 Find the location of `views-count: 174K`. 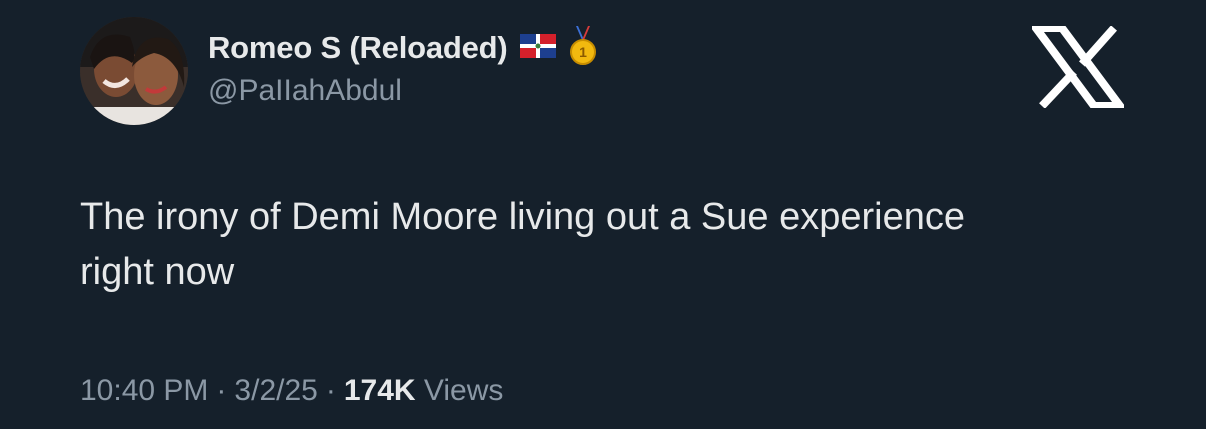

views-count: 174K is located at coordinates (379, 390).